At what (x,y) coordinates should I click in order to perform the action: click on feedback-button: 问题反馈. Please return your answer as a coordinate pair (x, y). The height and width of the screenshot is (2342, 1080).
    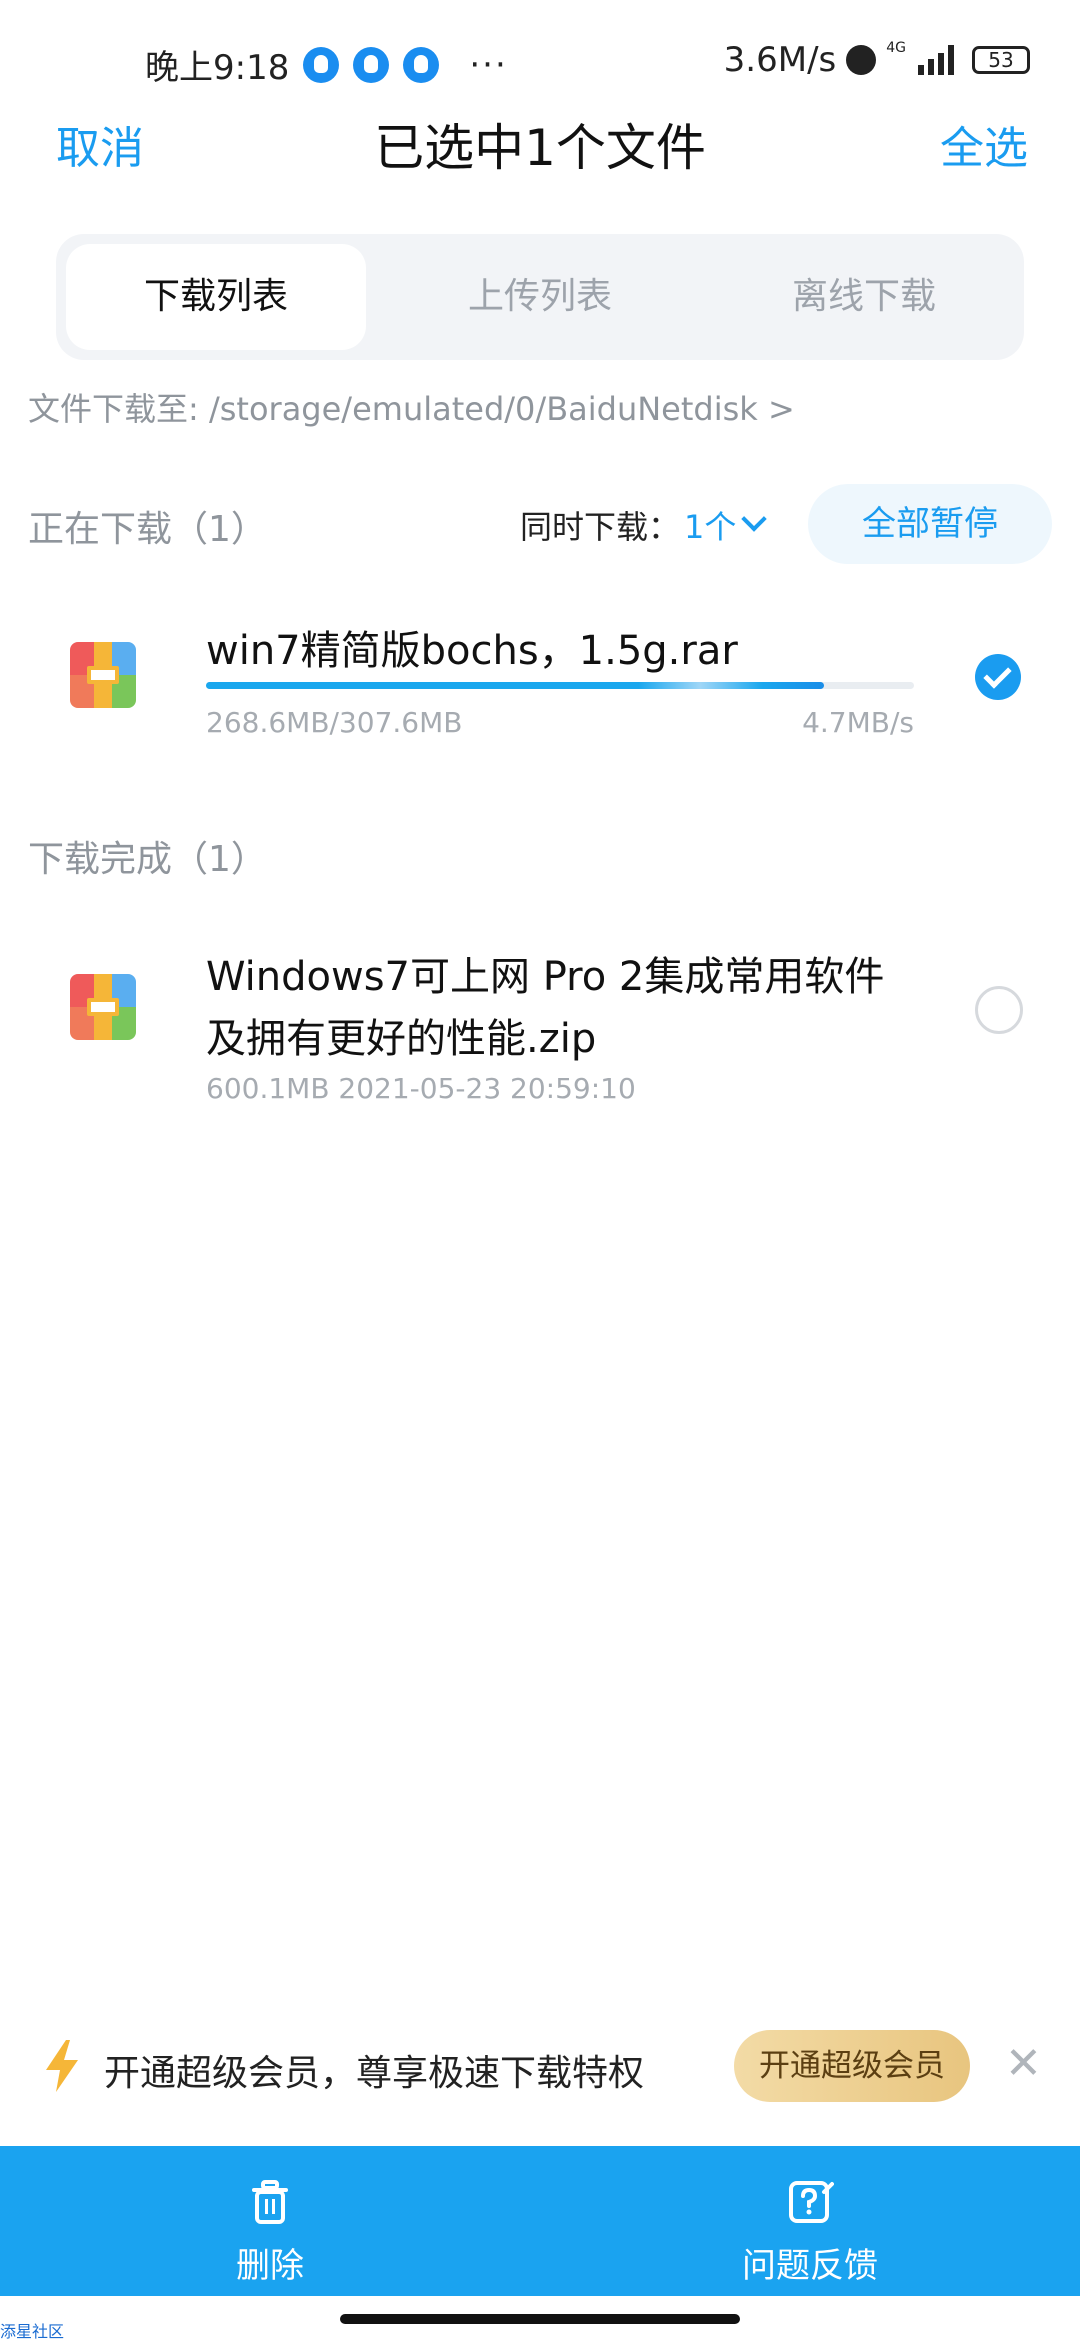
    Looking at the image, I should click on (810, 2221).